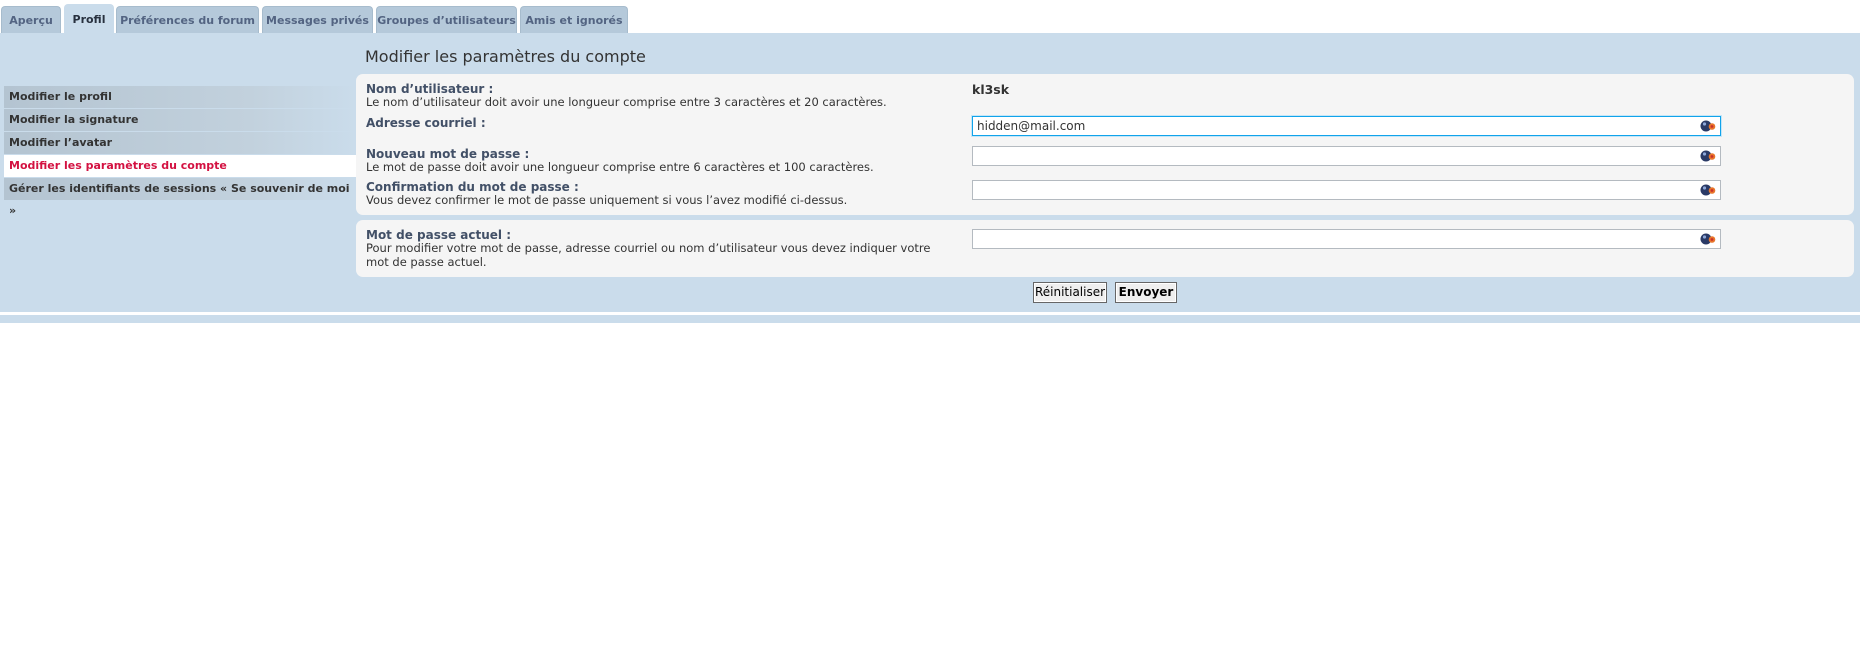  Describe the element at coordinates (1146, 292) in the screenshot. I see `submit-button: Envoyer` at that location.